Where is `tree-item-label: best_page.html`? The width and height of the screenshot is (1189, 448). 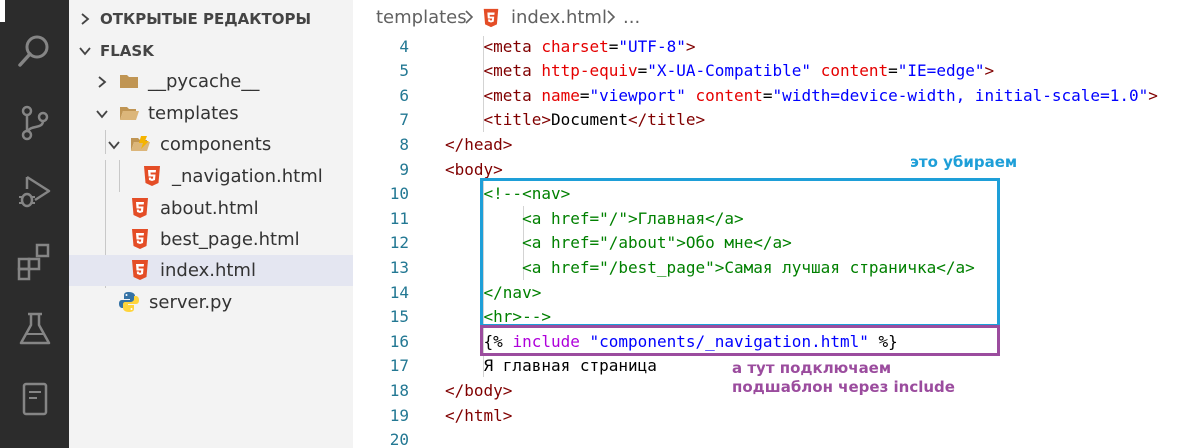
tree-item-label: best_page.html is located at coordinates (230, 239).